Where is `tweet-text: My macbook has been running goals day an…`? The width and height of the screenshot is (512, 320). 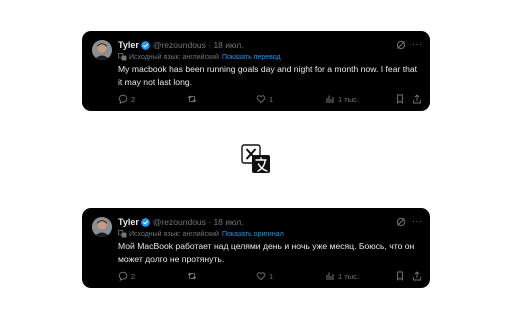
tweet-text: My macbook has been running goals day an… is located at coordinates (268, 75).